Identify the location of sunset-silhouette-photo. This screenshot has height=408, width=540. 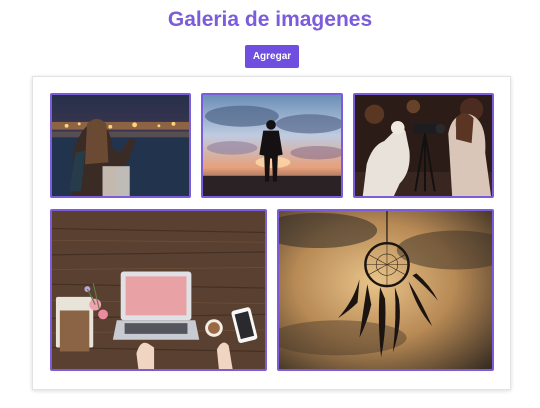
(272, 145).